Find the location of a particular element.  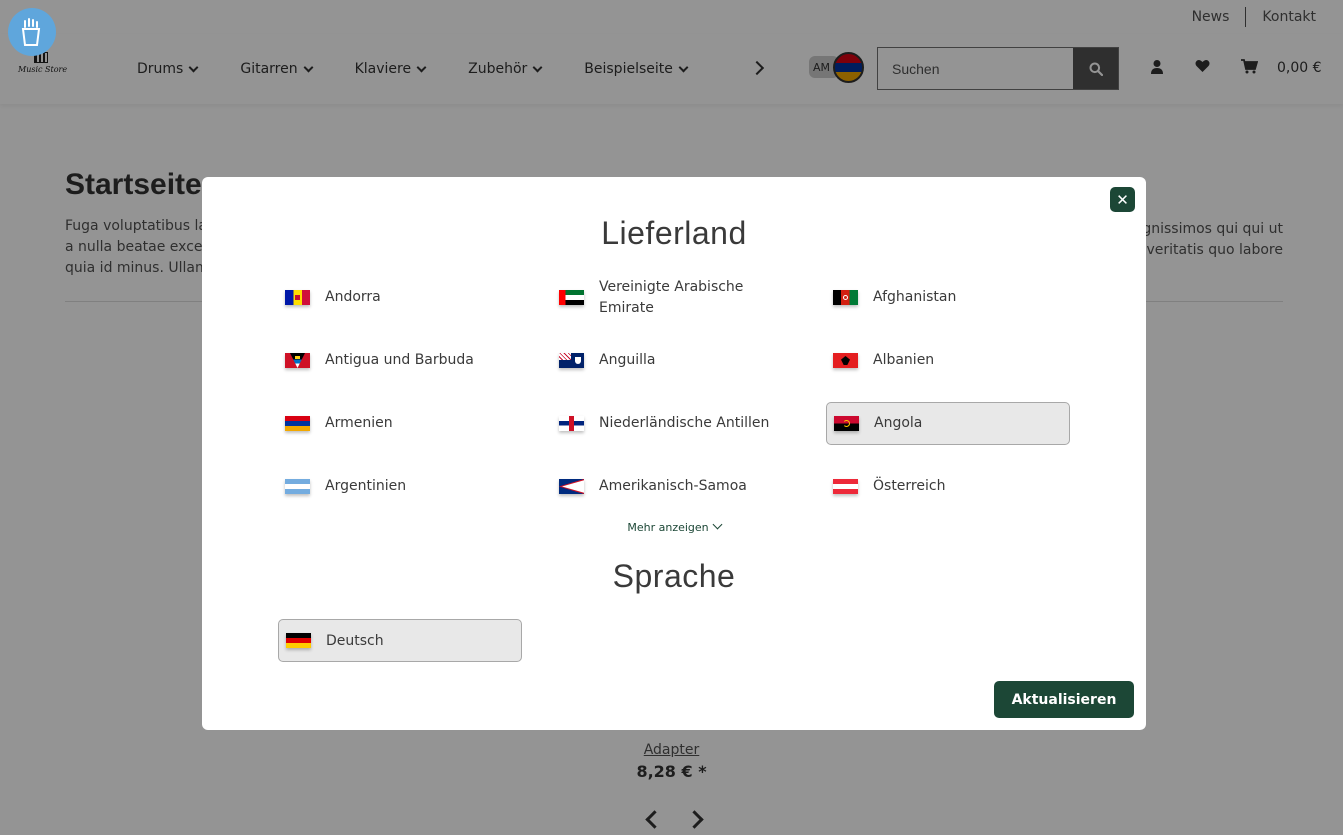

country-name: Österreich is located at coordinates (909, 486).